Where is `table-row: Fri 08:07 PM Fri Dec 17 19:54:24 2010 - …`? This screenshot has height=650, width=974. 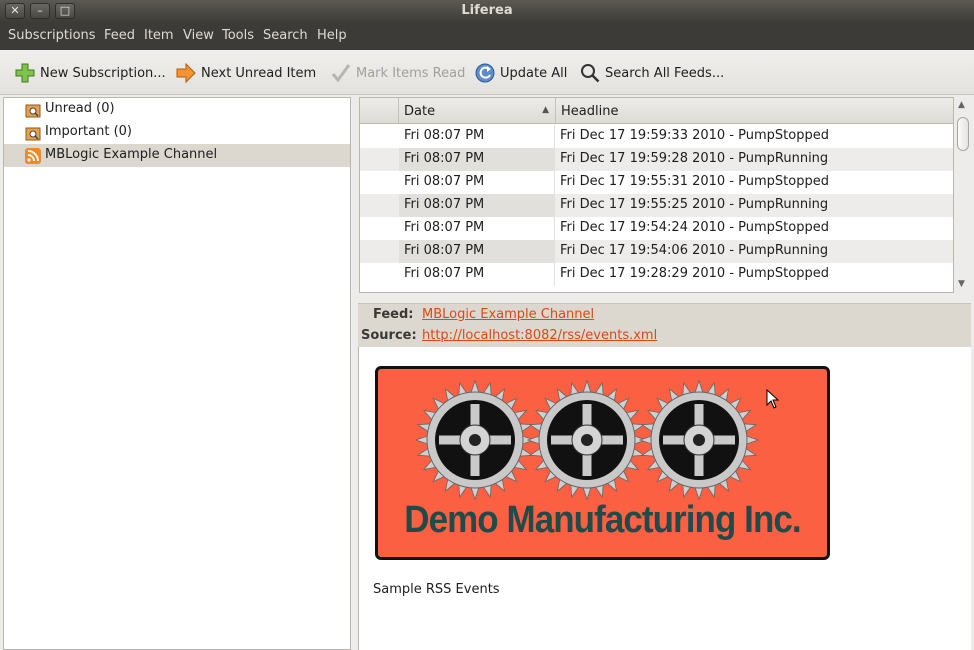 table-row: Fri 08:07 PM Fri Dec 17 19:54:24 2010 - … is located at coordinates (656, 228).